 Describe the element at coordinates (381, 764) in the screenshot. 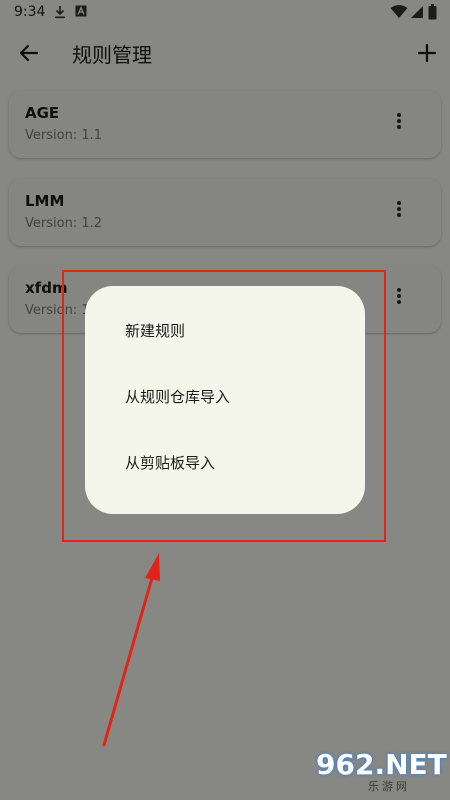

I see `watermark-brand: 962.NET` at that location.